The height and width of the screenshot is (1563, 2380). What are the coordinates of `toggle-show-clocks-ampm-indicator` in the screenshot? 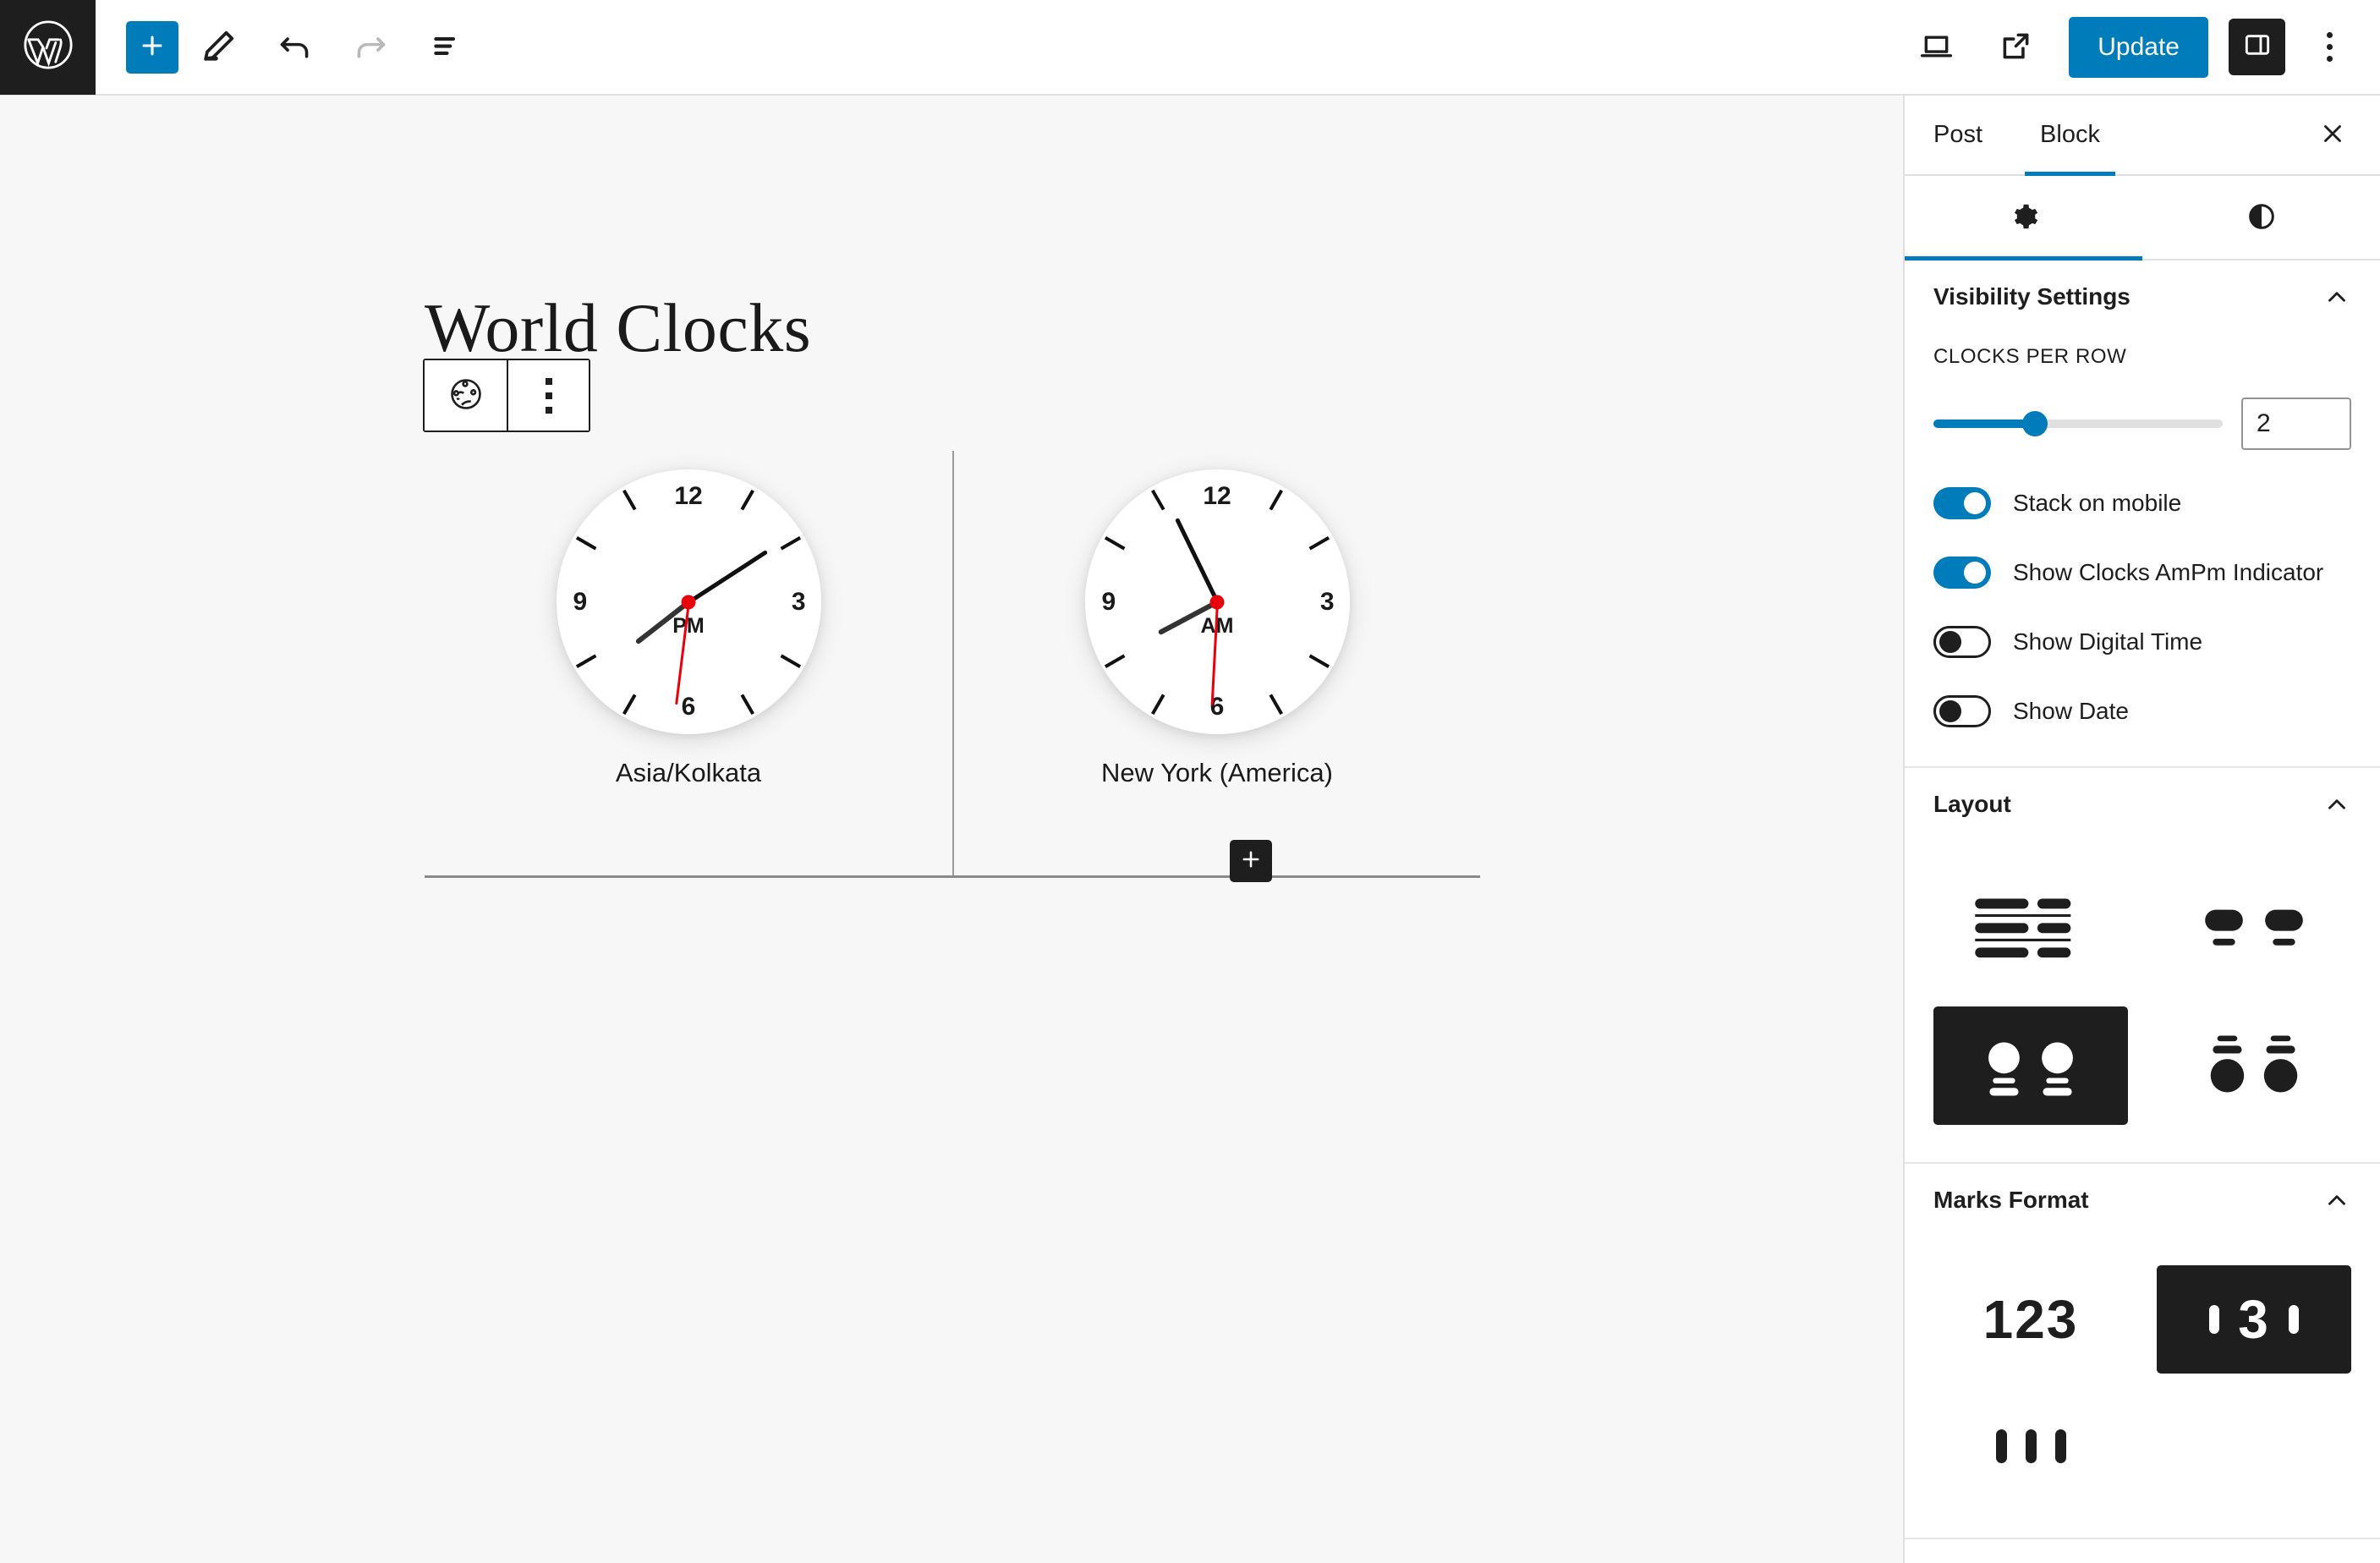 It's located at (1962, 573).